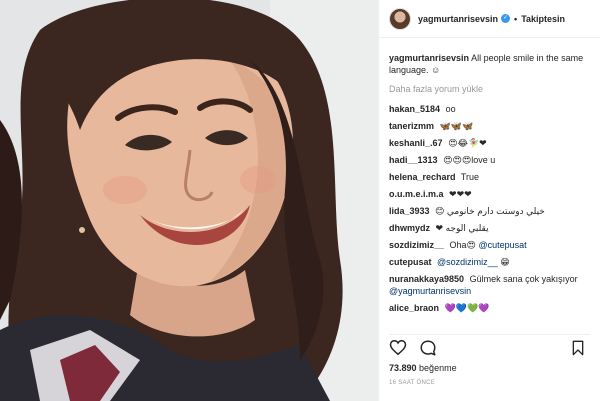  I want to click on comment-text: 😍😂🧚‍♀️❤, so click(467, 143).